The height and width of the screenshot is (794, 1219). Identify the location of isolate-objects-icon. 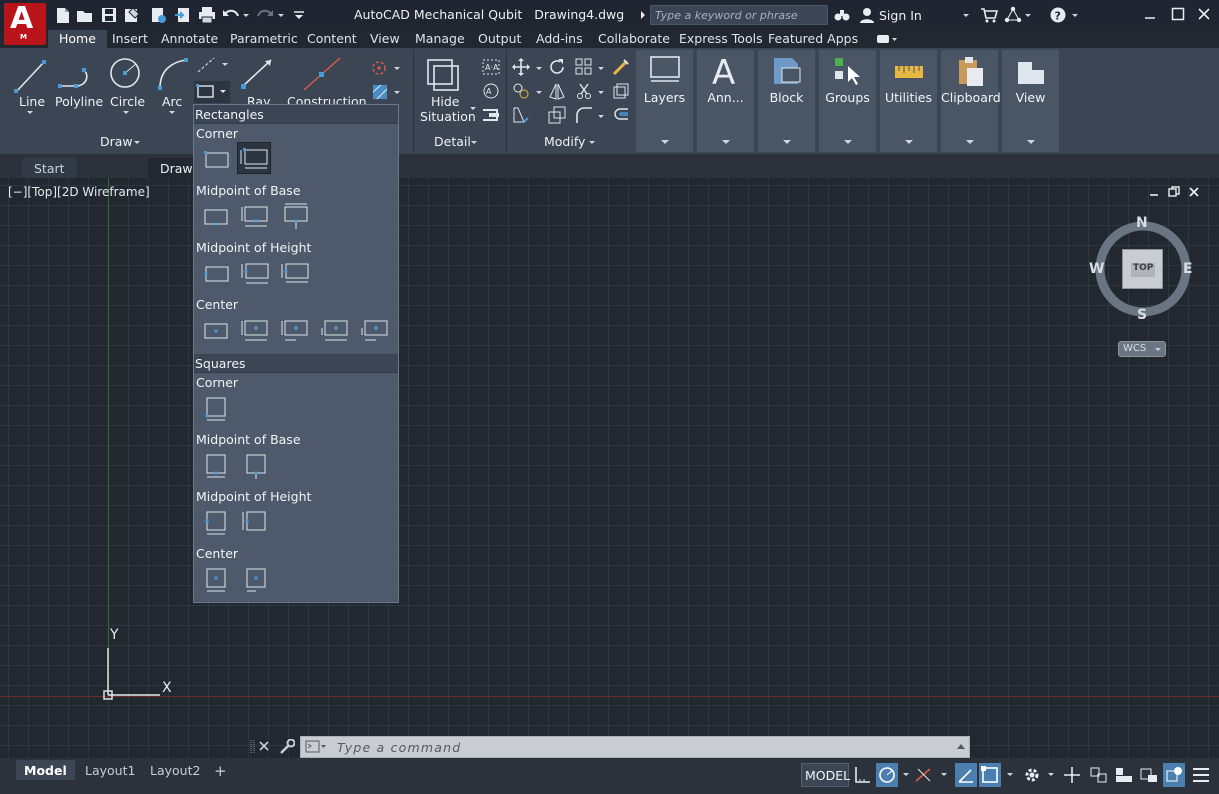
(1174, 775).